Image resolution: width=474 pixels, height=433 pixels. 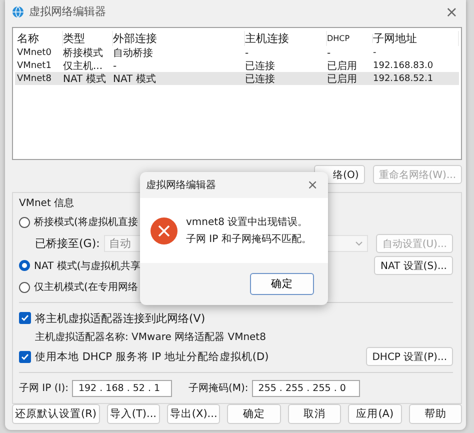 What do you see at coordinates (152, 357) in the screenshot?
I see `checkbox-label: 使用本地 DHCP 服务将 IP 地址分配给虚拟机(D)` at bounding box center [152, 357].